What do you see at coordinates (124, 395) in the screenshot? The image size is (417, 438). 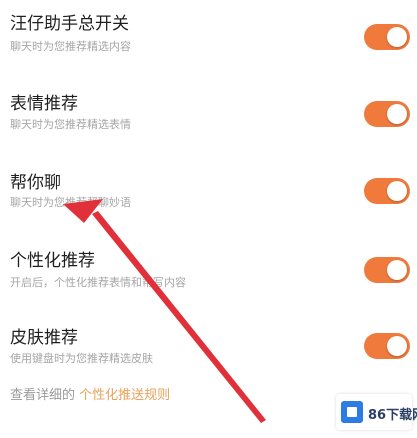 I see `personalized-rules-link: 个性化推送规则` at bounding box center [124, 395].